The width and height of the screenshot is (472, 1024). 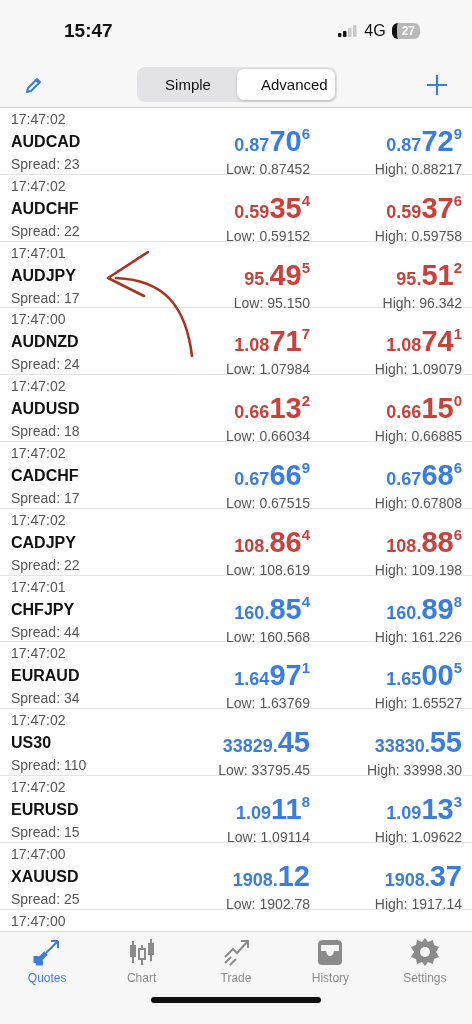 I want to click on low-label: Low: 95.150, so click(x=271, y=303).